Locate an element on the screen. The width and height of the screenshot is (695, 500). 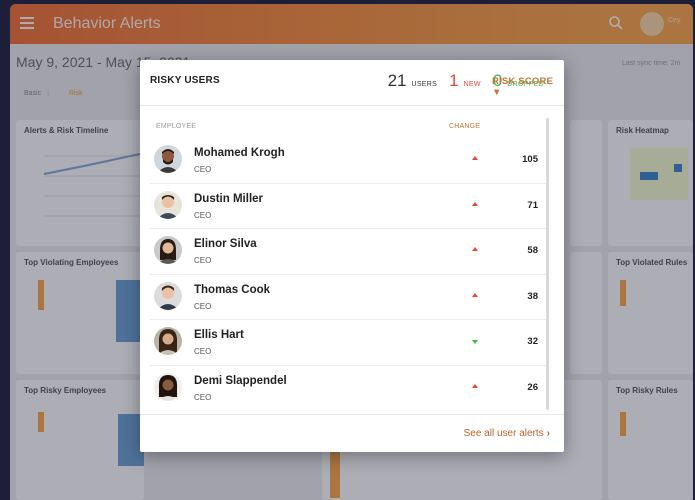
users-label: USERS is located at coordinates (424, 84).